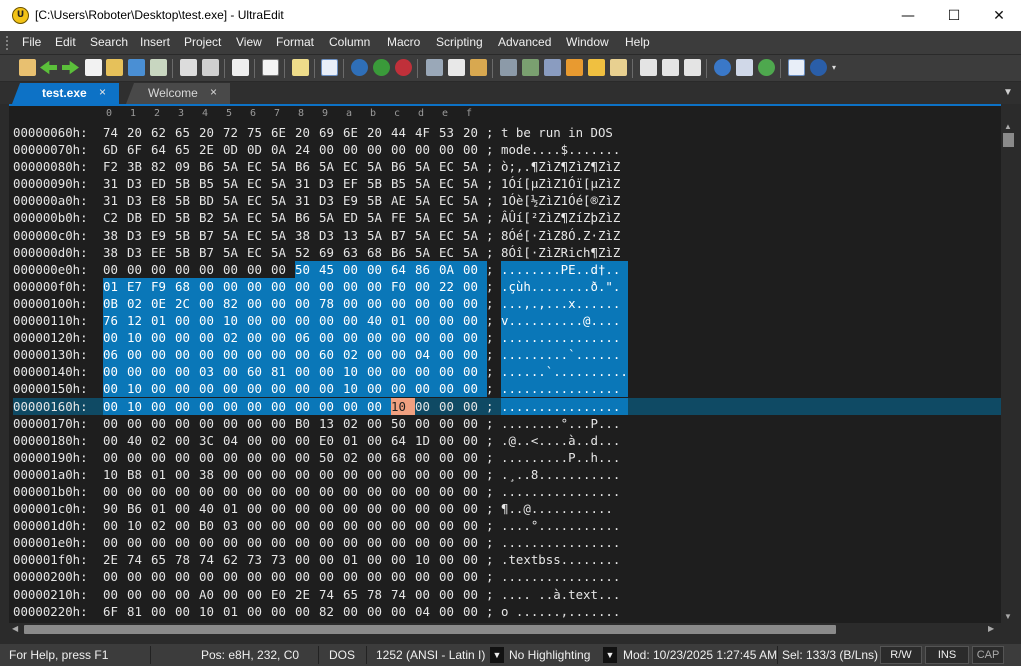 The image size is (1021, 666). I want to click on hex-byte: 04, so click(427, 355).